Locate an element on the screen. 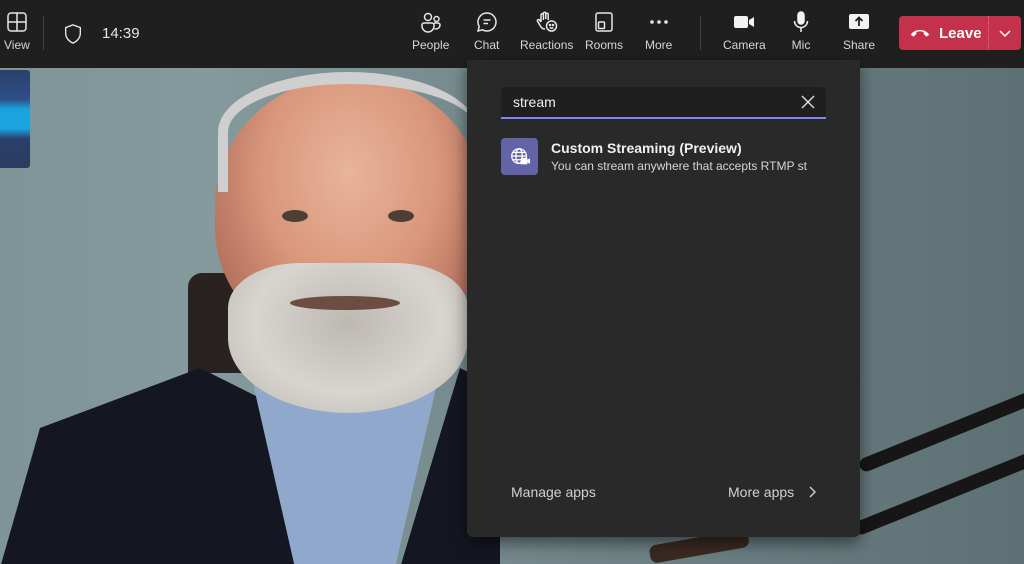 The image size is (1024, 564). leave-label: Leave is located at coordinates (960, 33).